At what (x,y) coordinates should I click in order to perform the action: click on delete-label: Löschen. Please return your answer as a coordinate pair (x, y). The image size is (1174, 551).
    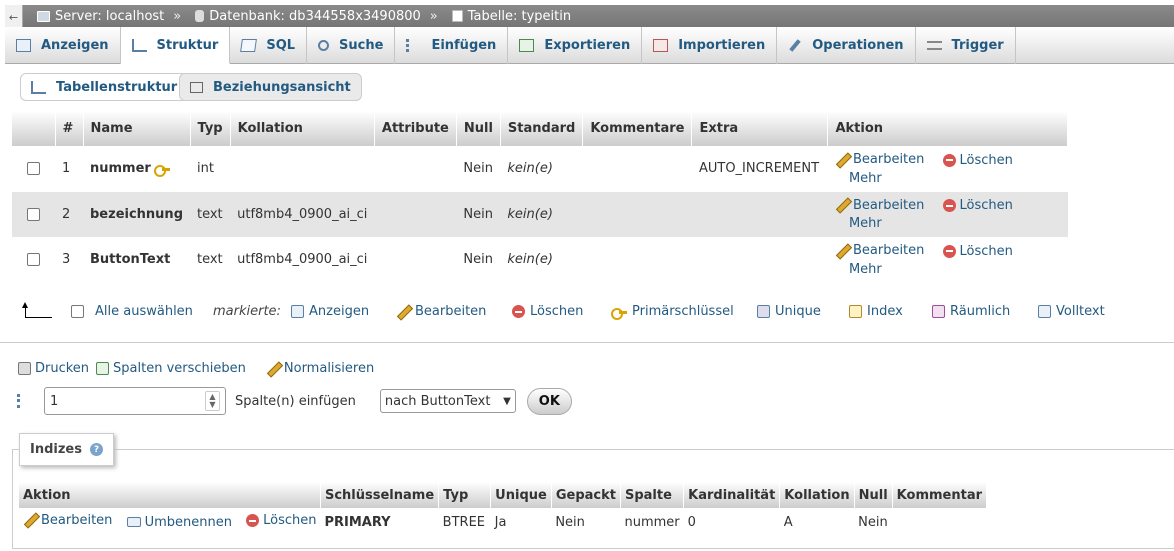
    Looking at the image, I should click on (986, 160).